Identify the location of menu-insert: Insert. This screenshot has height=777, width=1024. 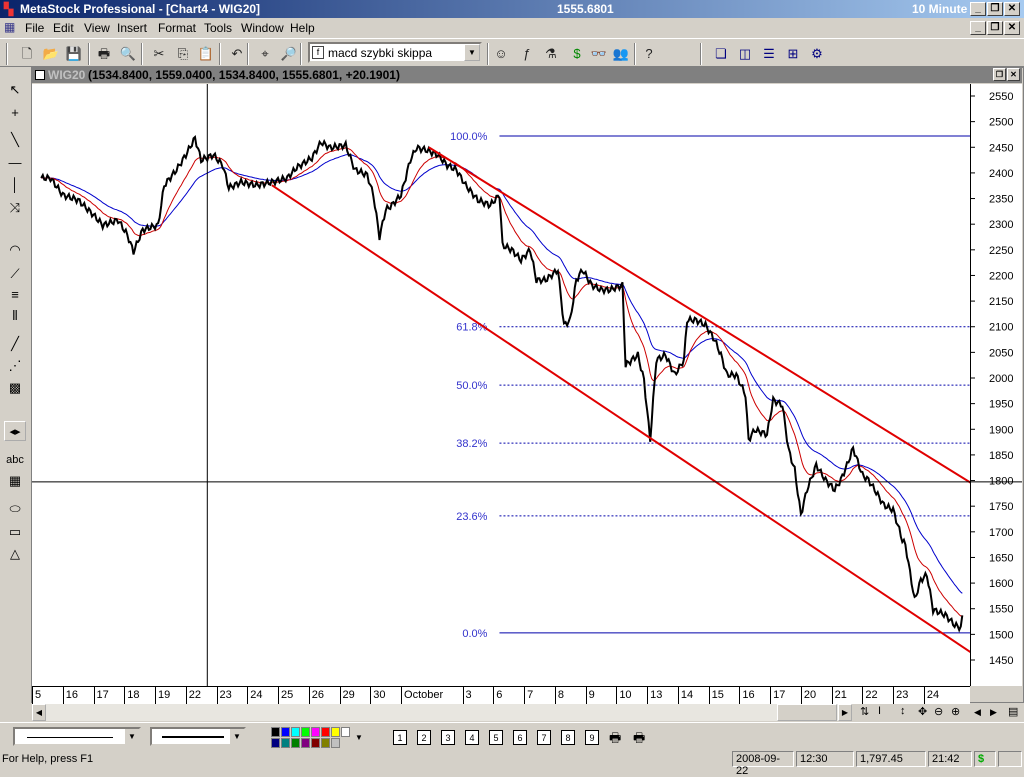
(132, 28).